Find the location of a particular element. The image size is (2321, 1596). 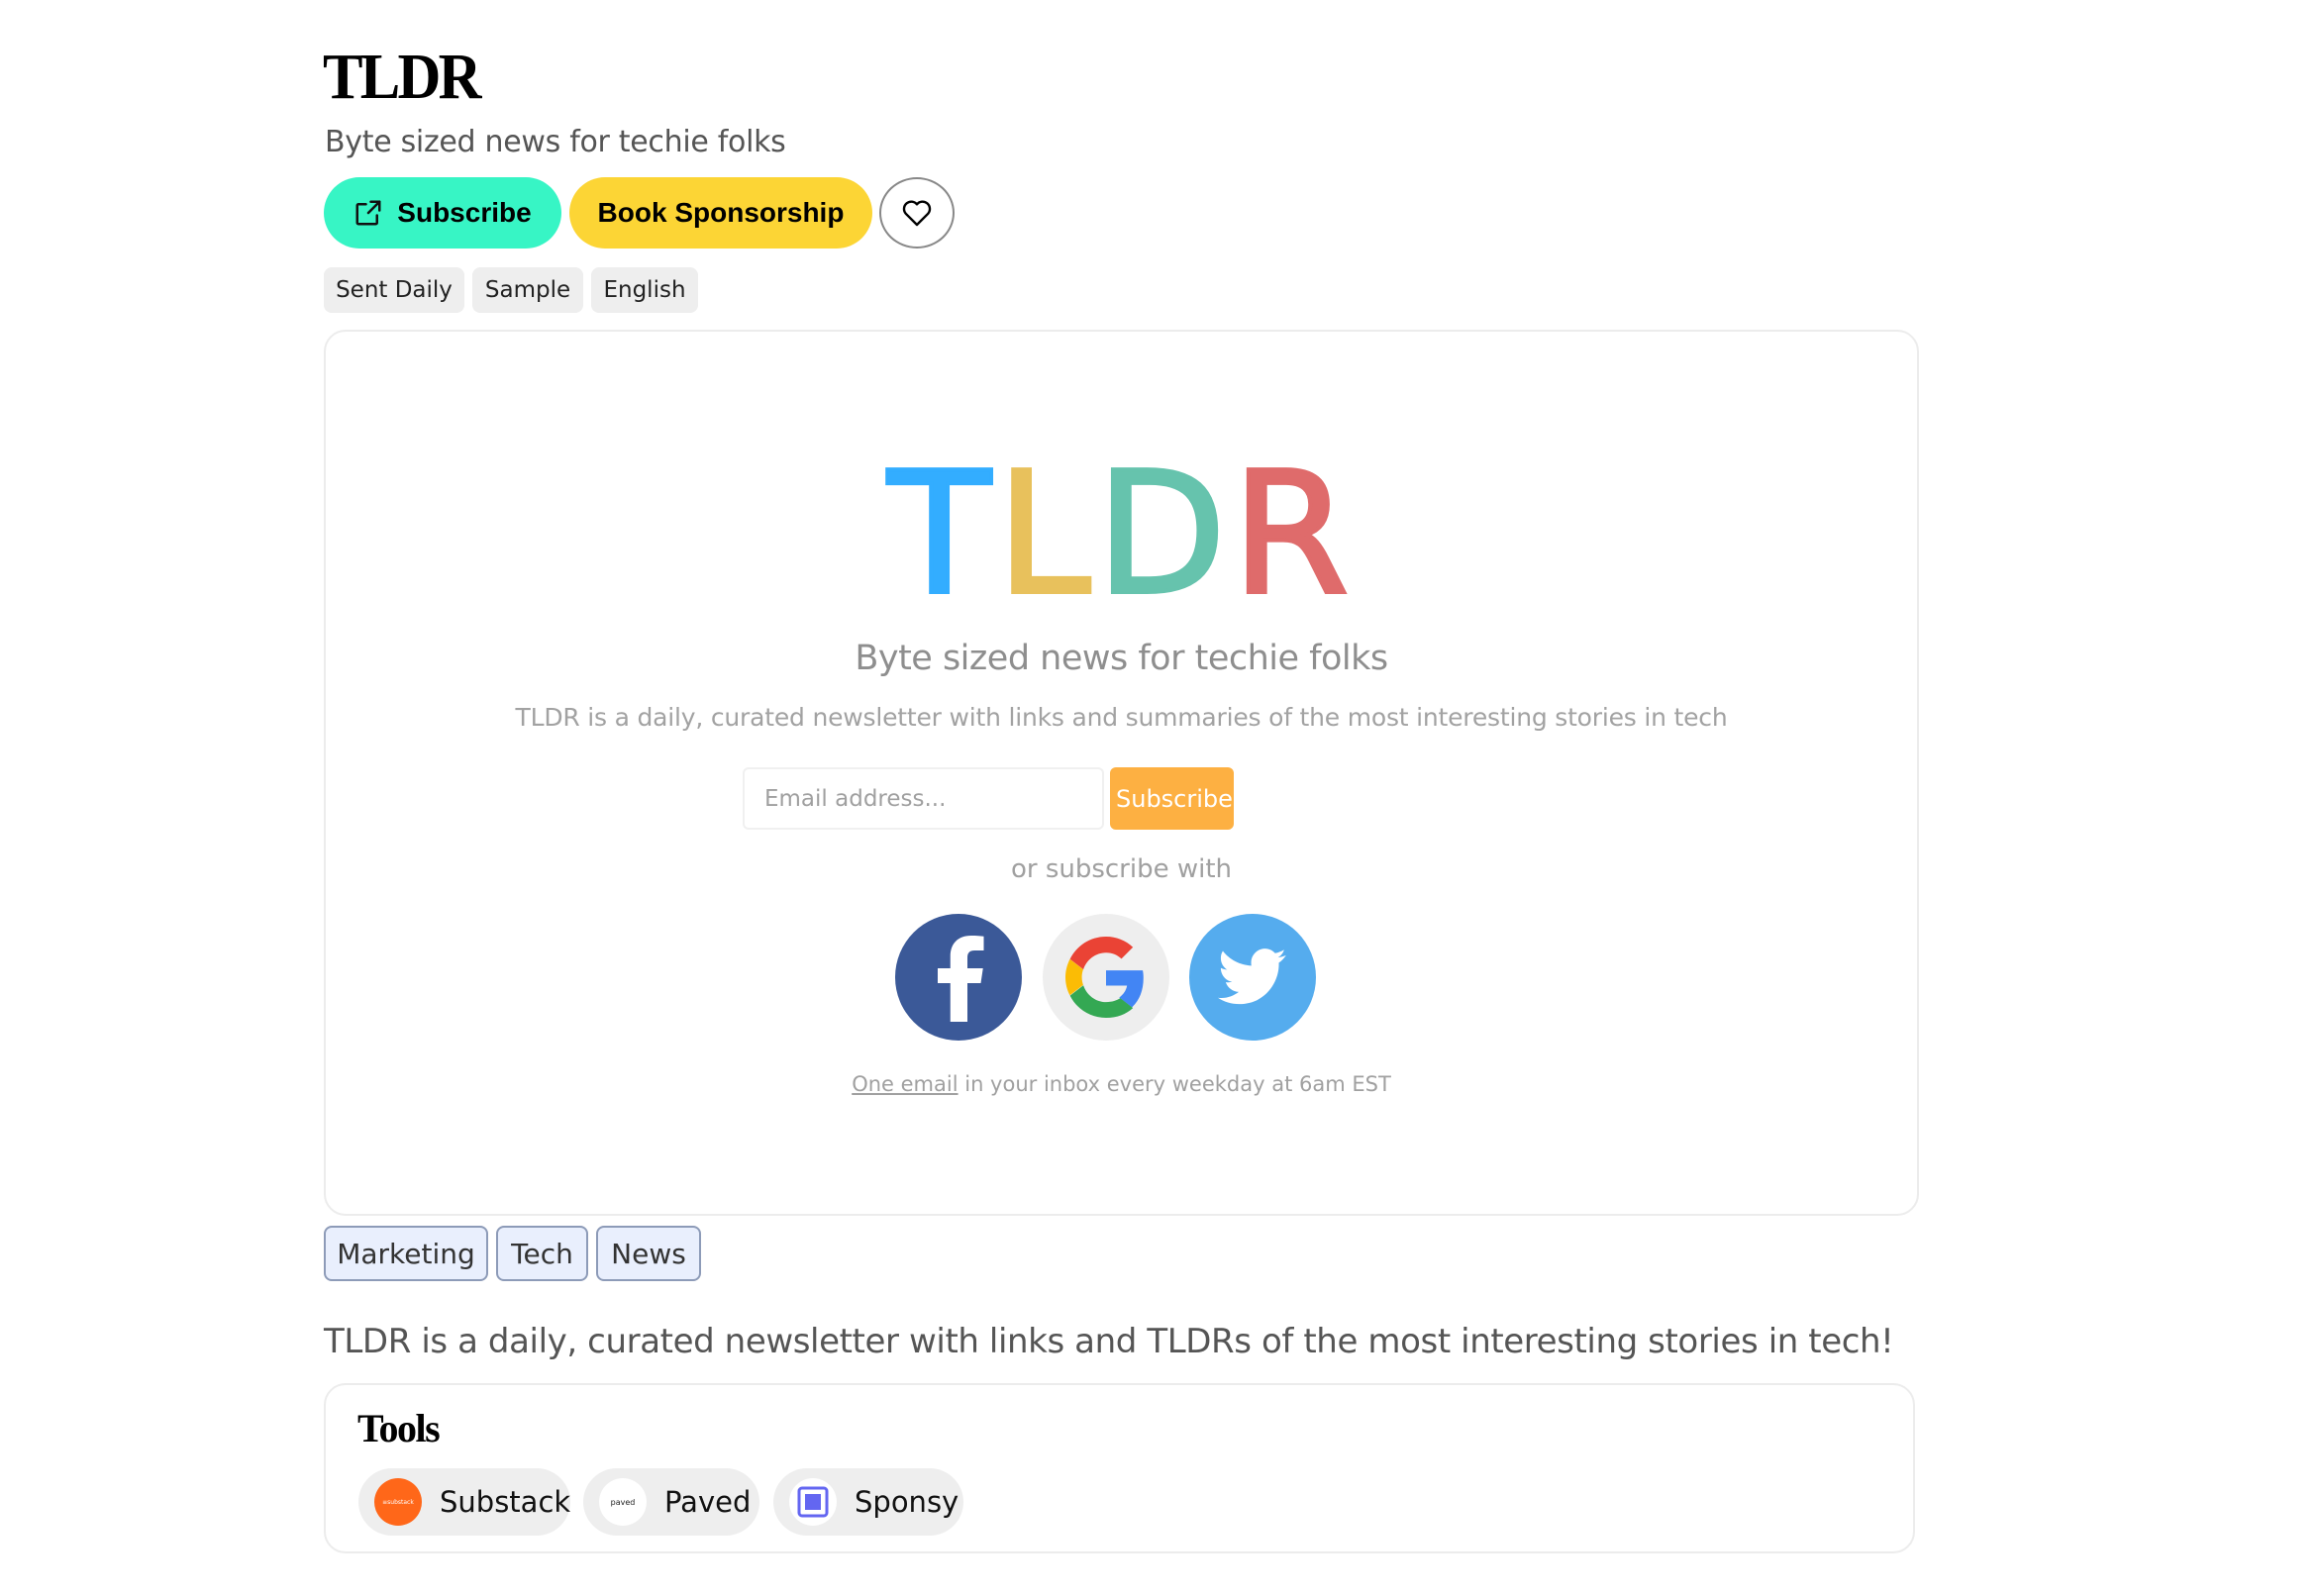

favorite-button is located at coordinates (917, 213).